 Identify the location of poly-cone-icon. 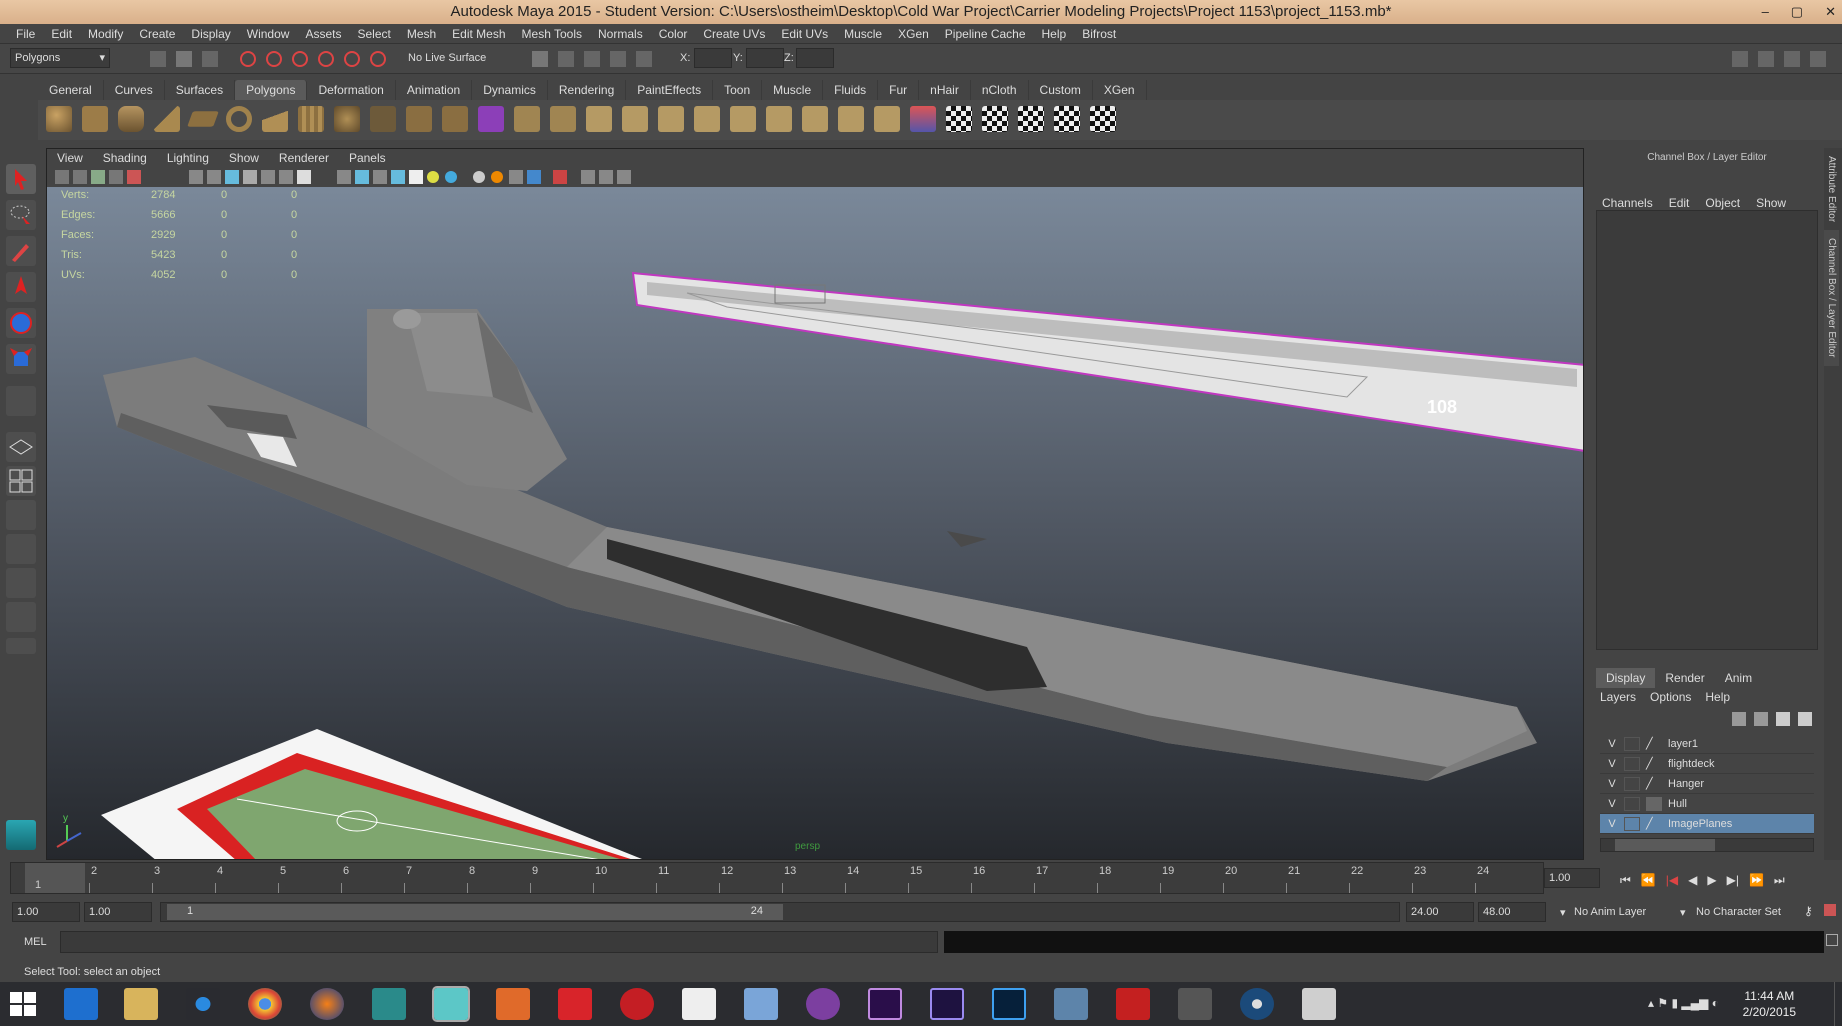
(167, 119).